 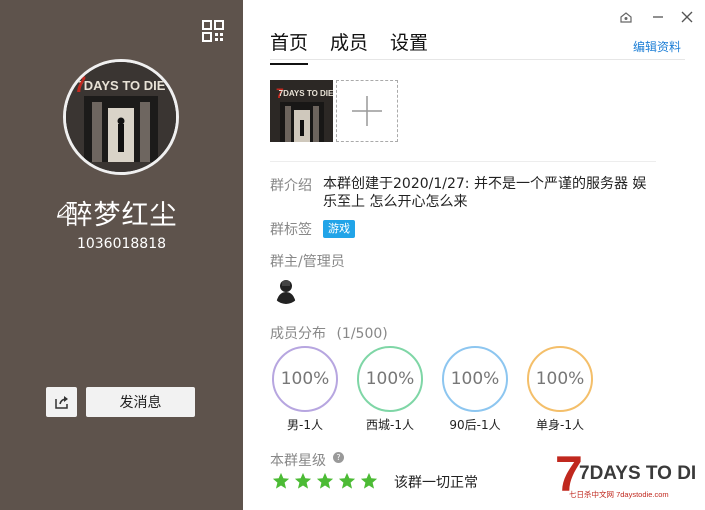 I want to click on share-icon, so click(x=61, y=402).